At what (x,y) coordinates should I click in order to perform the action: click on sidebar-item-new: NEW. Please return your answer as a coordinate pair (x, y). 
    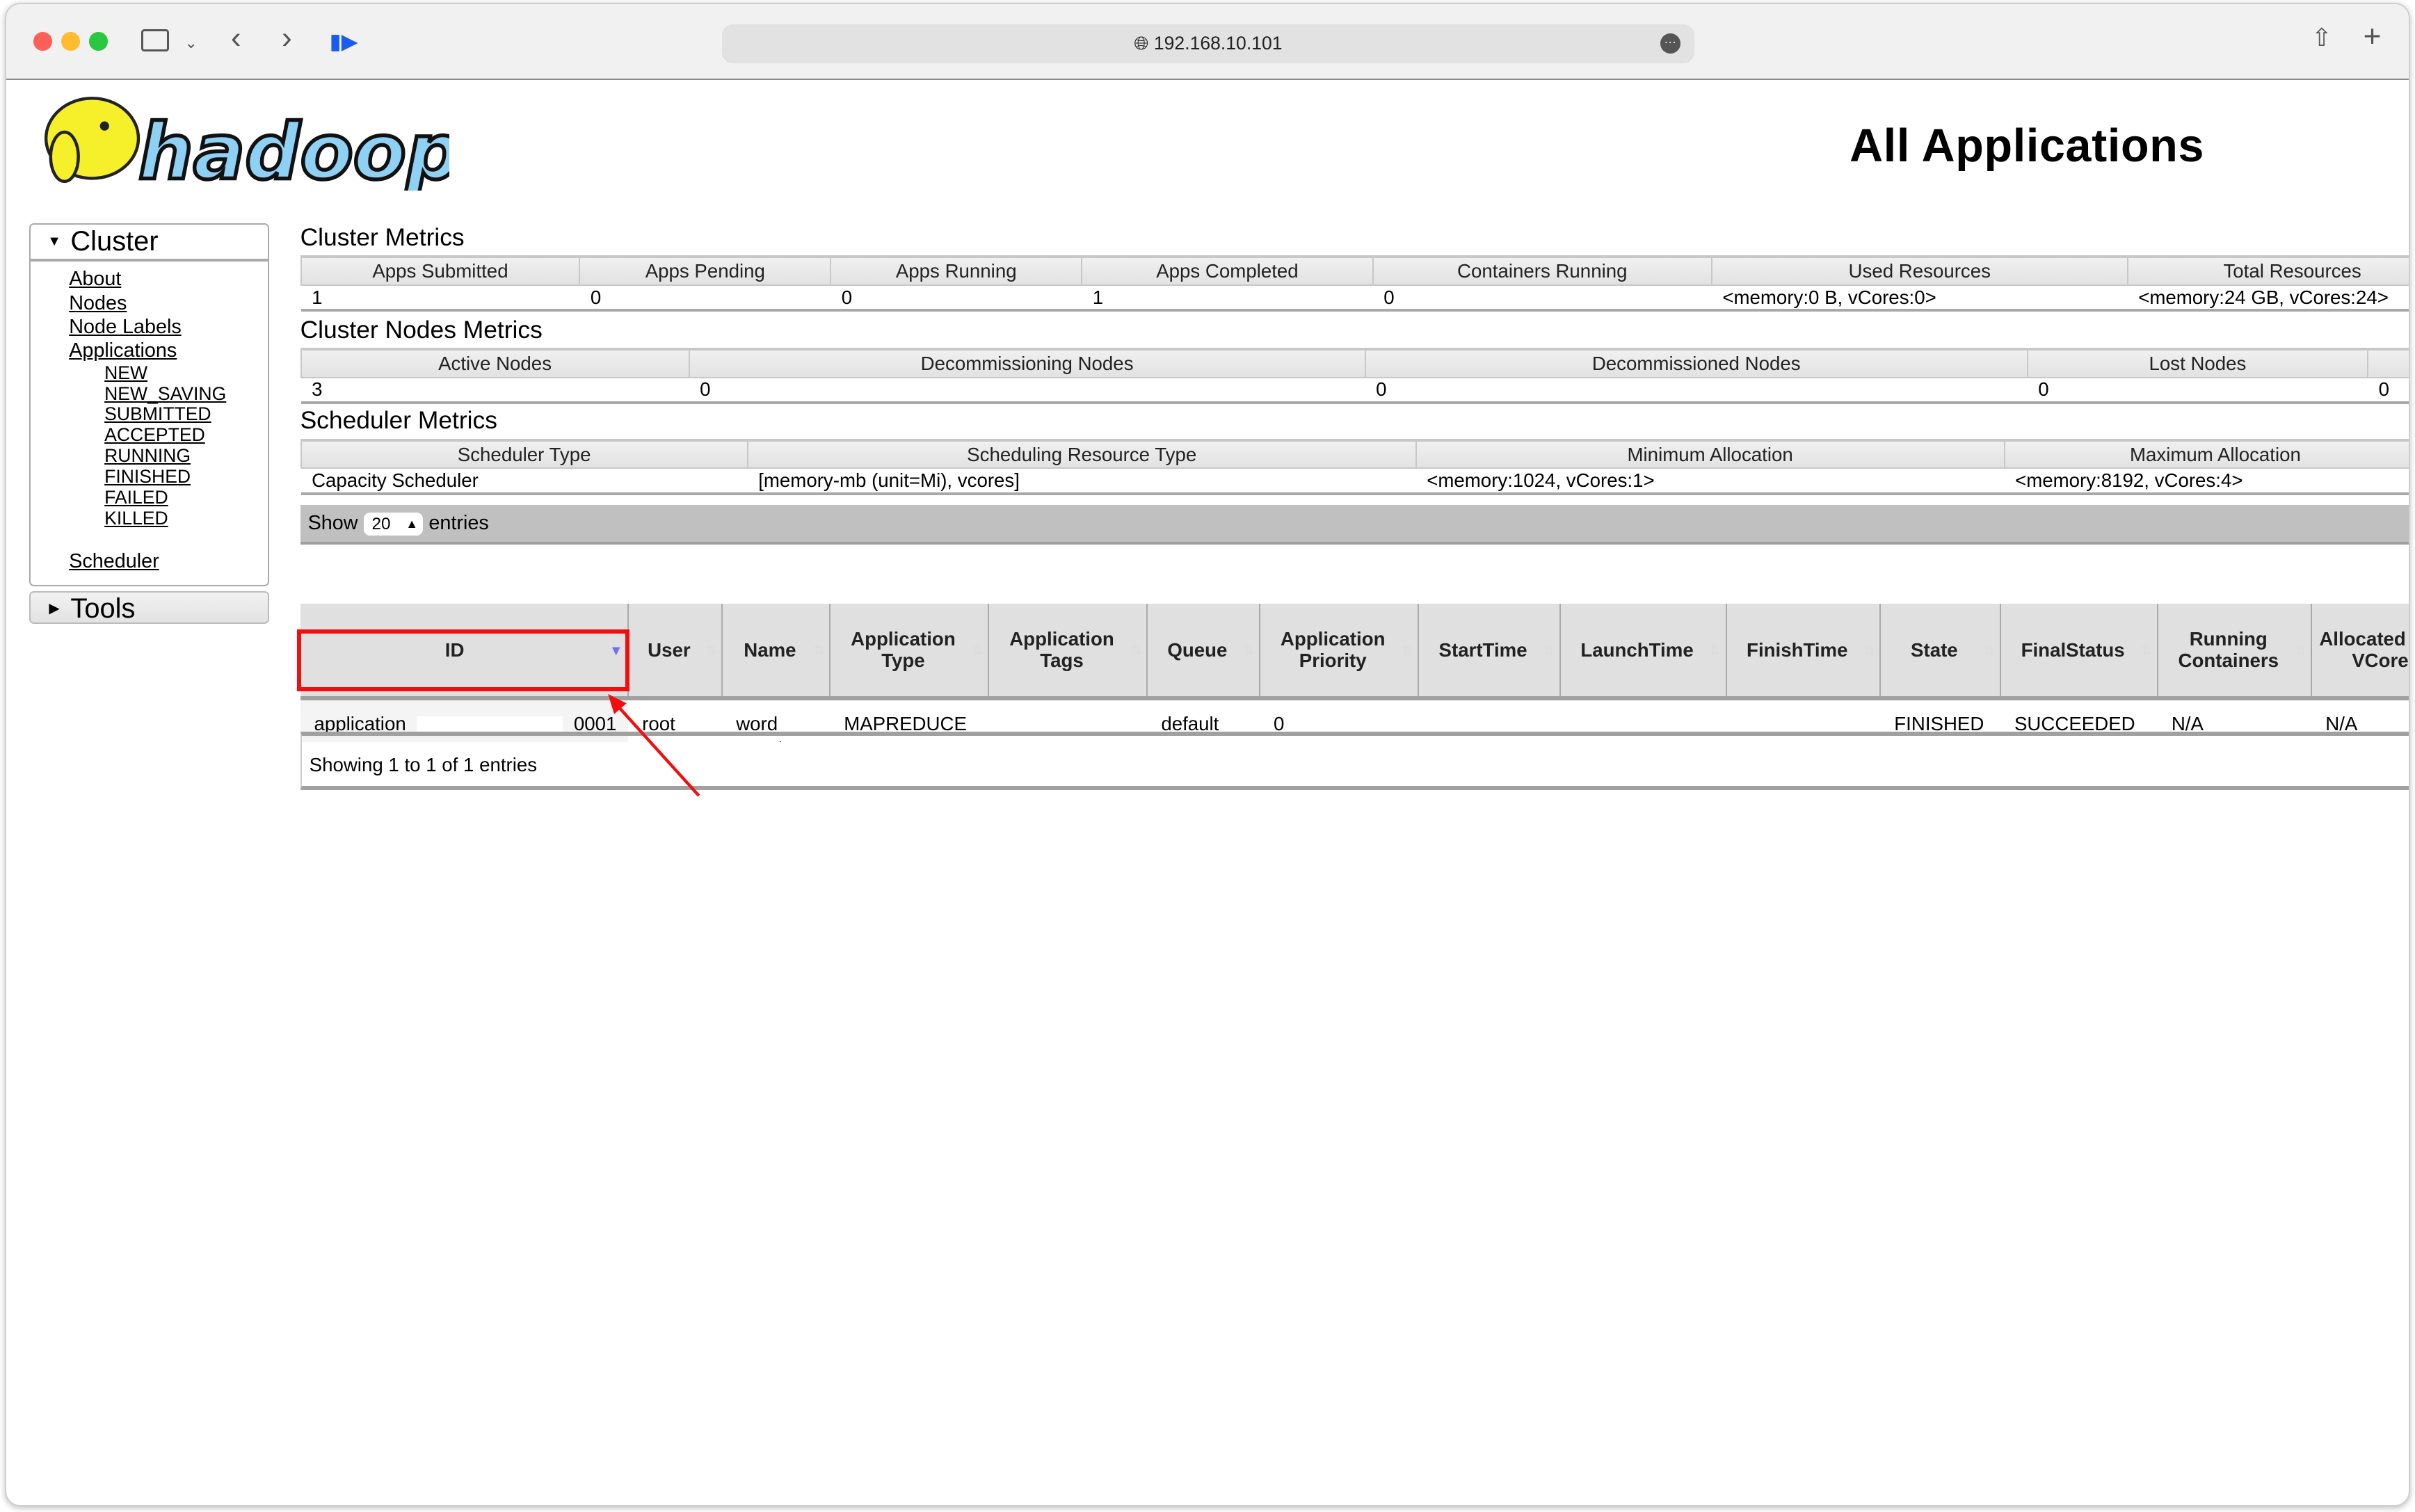
    Looking at the image, I should click on (149, 373).